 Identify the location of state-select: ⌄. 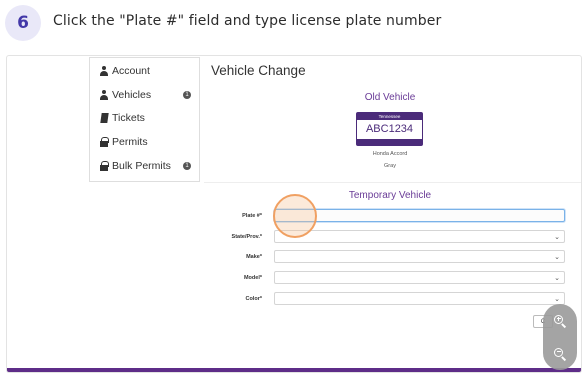
(419, 236).